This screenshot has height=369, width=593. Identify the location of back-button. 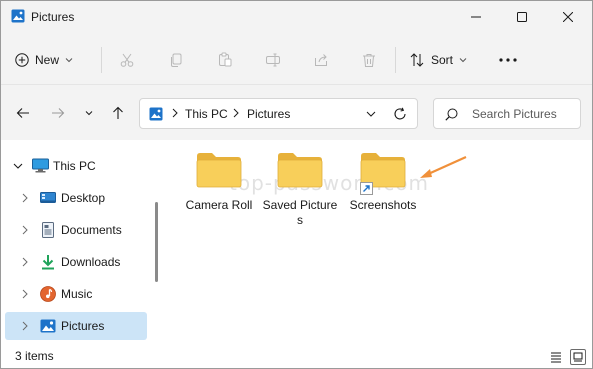
(23, 113).